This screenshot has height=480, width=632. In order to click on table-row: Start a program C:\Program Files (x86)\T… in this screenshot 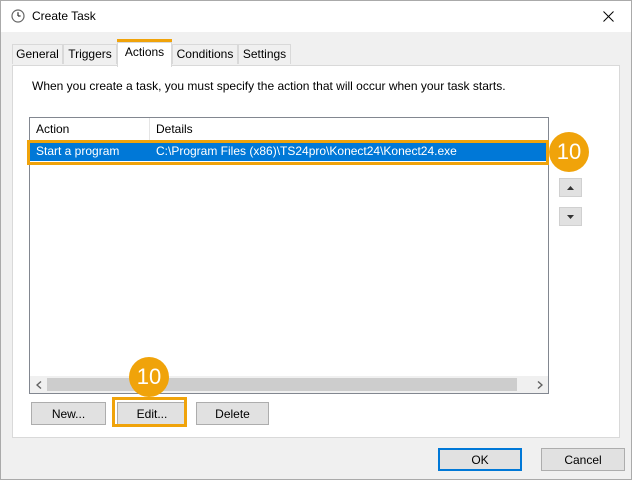, I will do `click(289, 151)`.